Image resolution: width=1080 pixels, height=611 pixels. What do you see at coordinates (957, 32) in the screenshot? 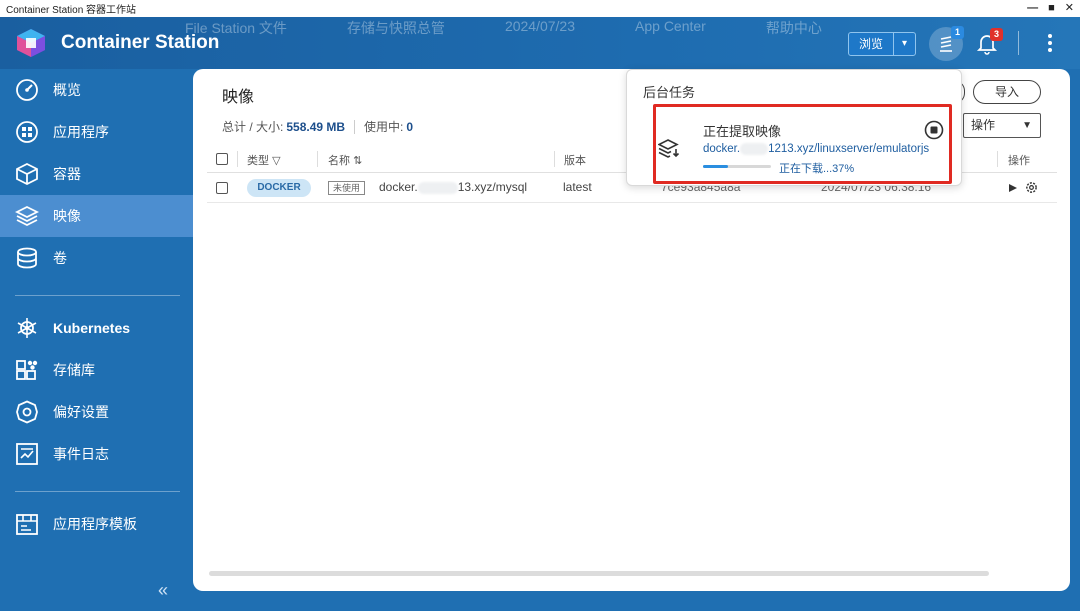
I see `tasks-count-badge: 1` at bounding box center [957, 32].